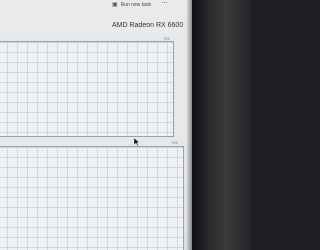  Describe the element at coordinates (96, 5) in the screenshot. I see `title-bar: ▣ Run new task ⋯` at that location.